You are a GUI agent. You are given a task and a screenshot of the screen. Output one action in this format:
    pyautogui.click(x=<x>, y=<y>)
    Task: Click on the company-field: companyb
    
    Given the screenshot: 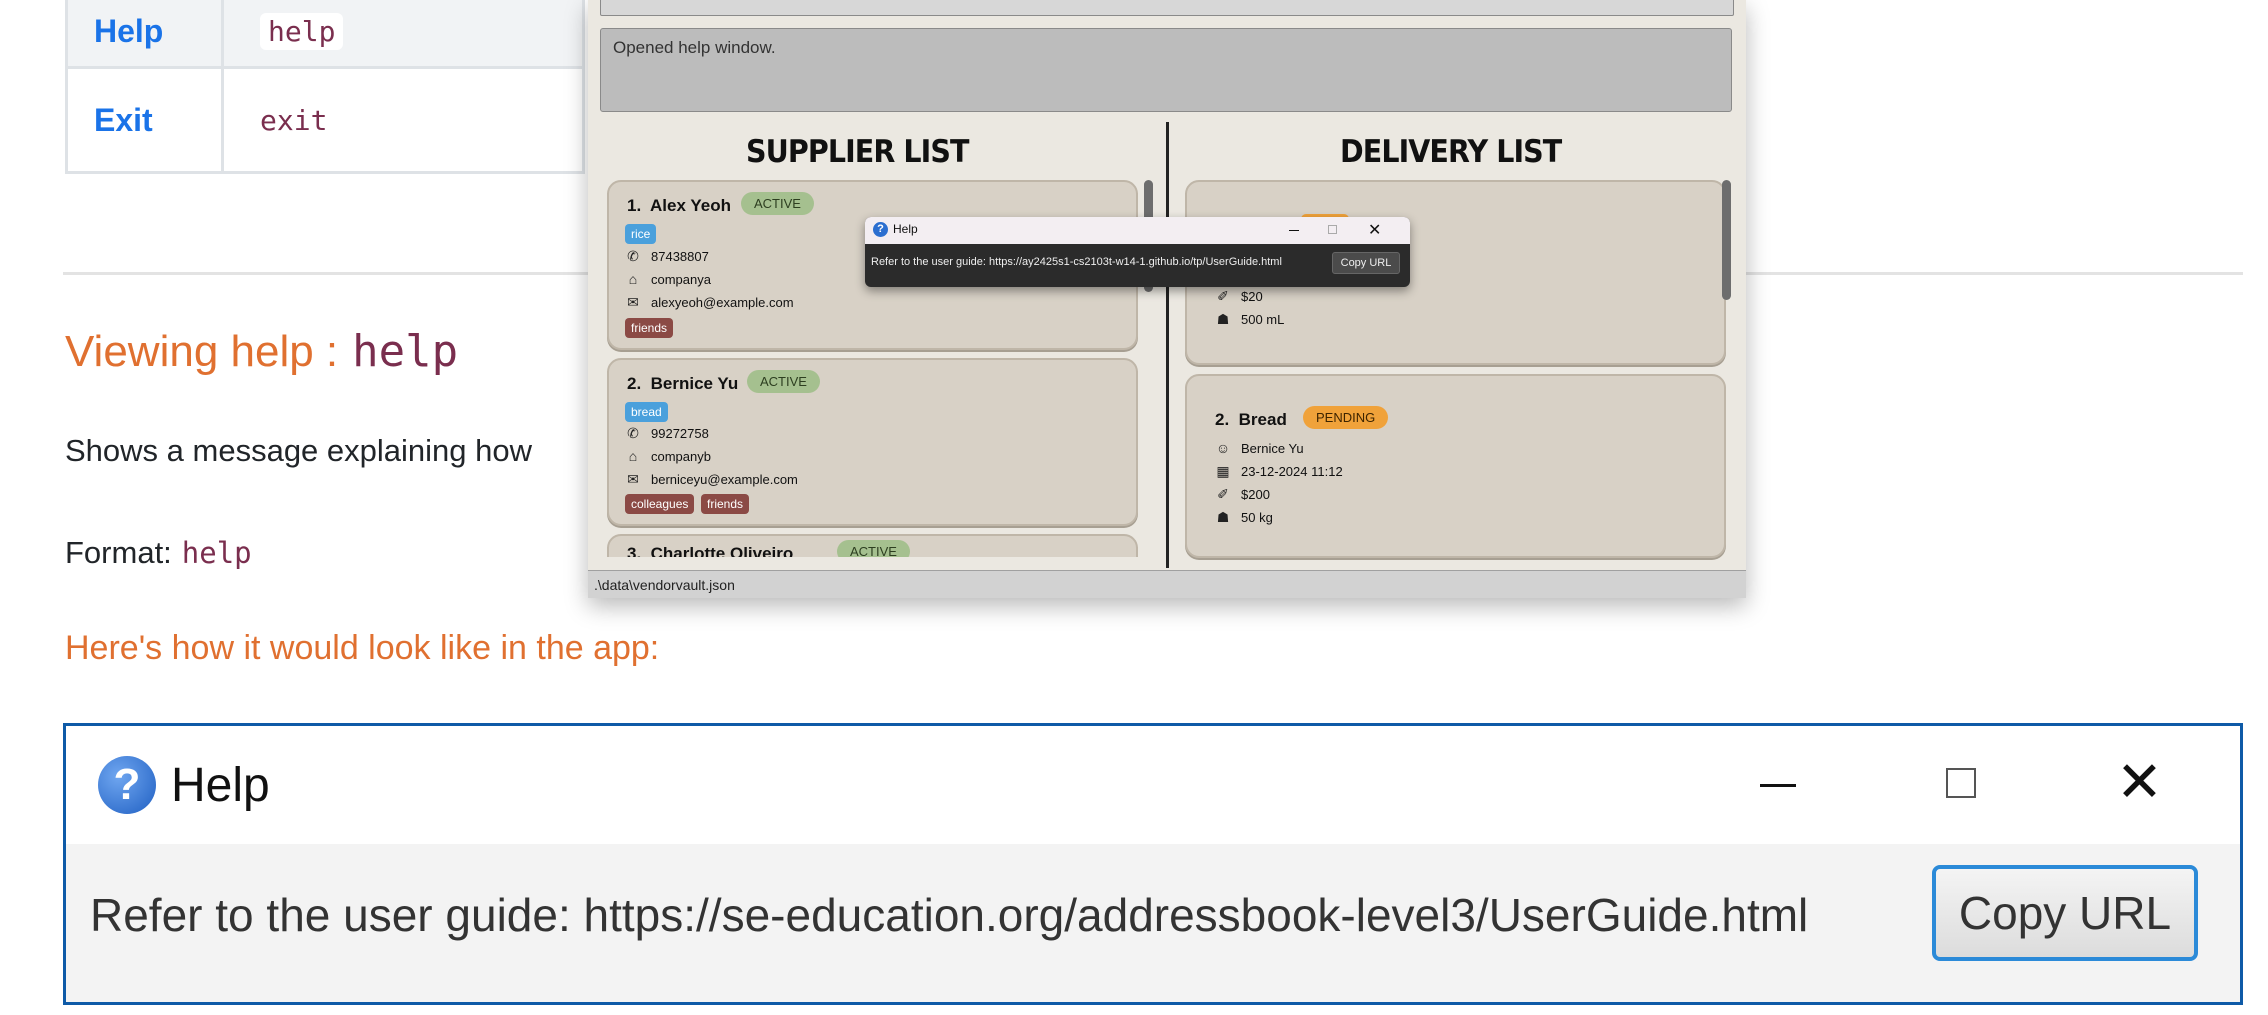 What is the action you would take?
    pyautogui.click(x=681, y=456)
    